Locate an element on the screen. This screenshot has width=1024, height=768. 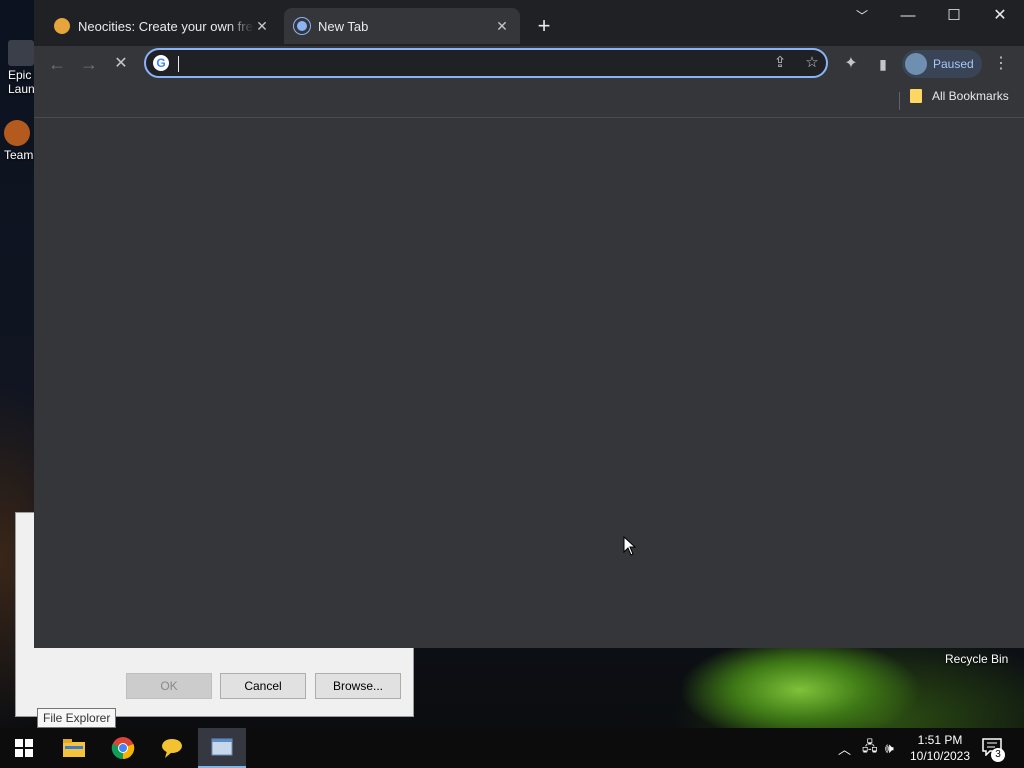
cancel-button: Cancel is located at coordinates (263, 686).